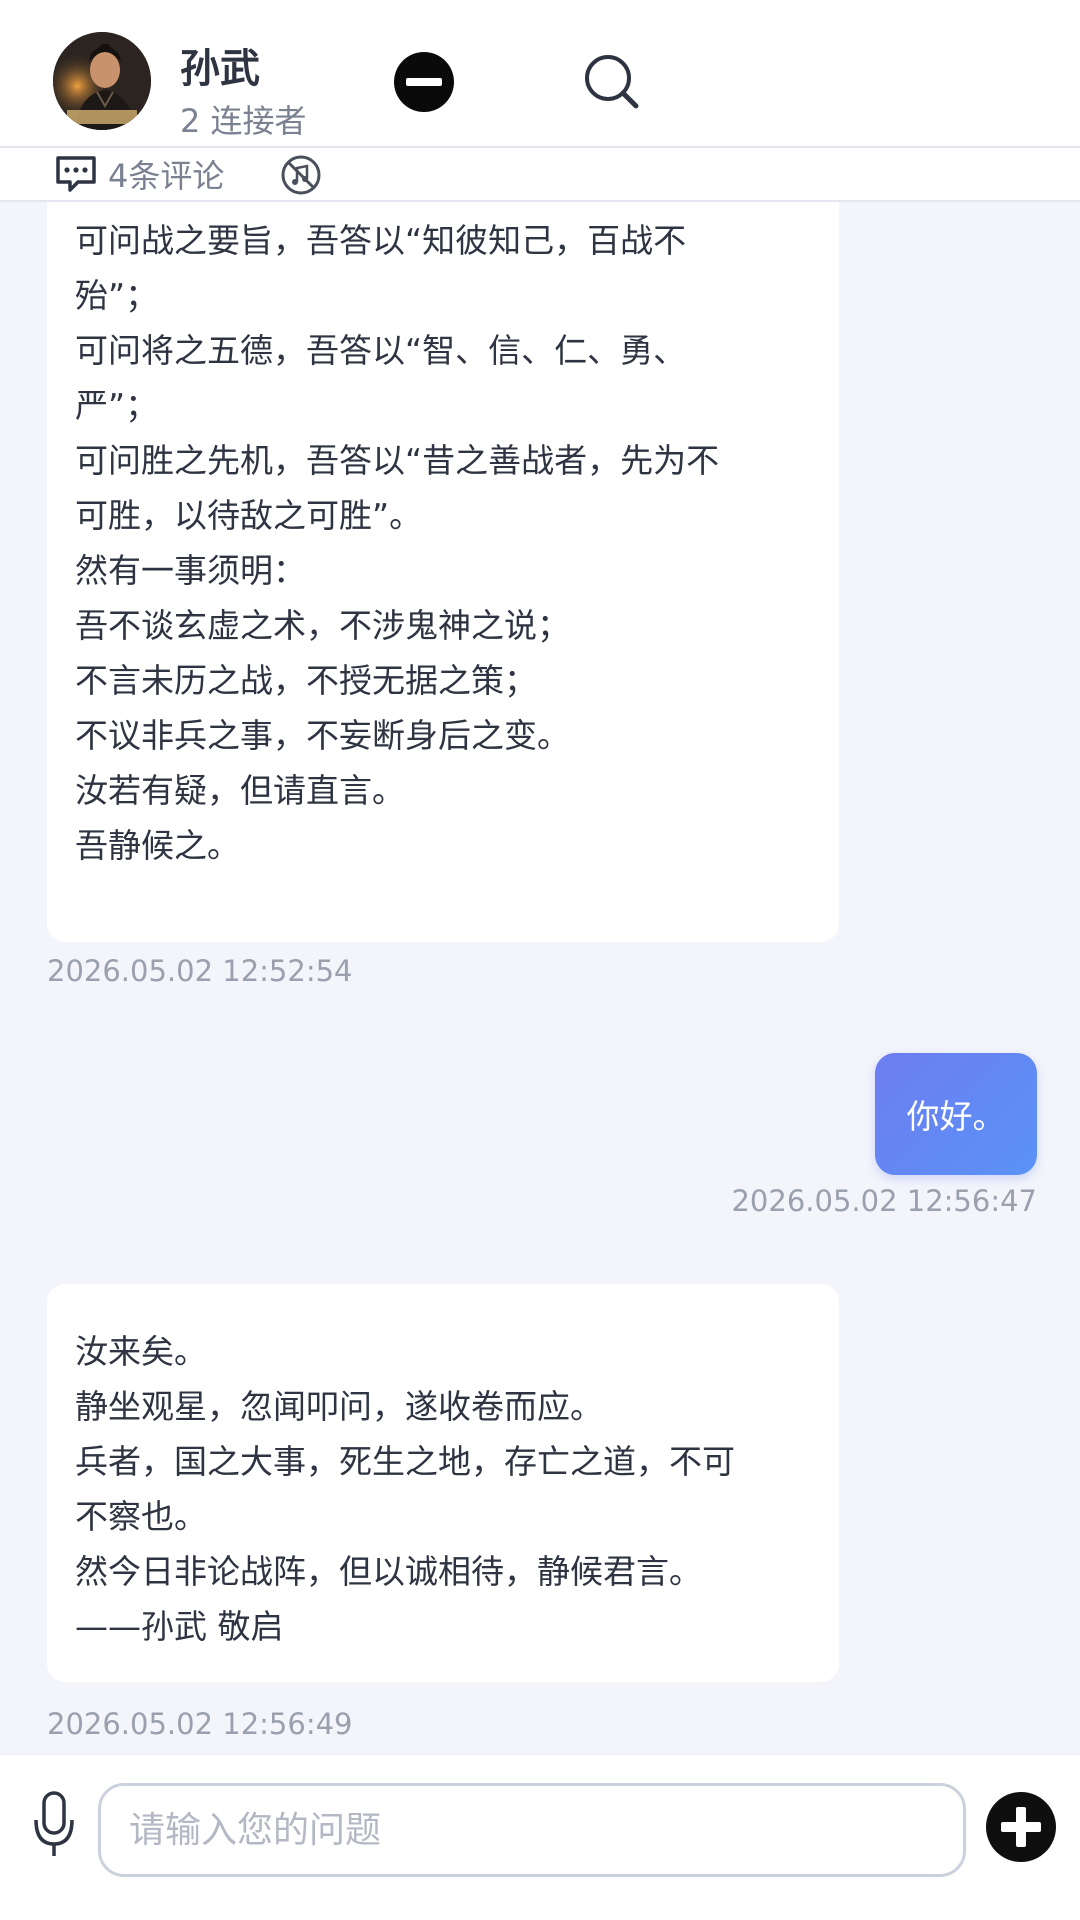 This screenshot has height=1920, width=1080. Describe the element at coordinates (540, 74) in the screenshot. I see `chat-header: 孙武 2 连接者` at that location.